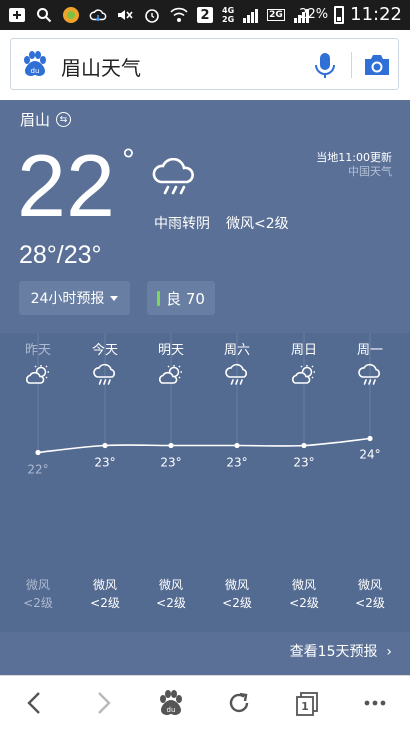  Describe the element at coordinates (35, 703) in the screenshot. I see `back-arrow-icon` at that location.